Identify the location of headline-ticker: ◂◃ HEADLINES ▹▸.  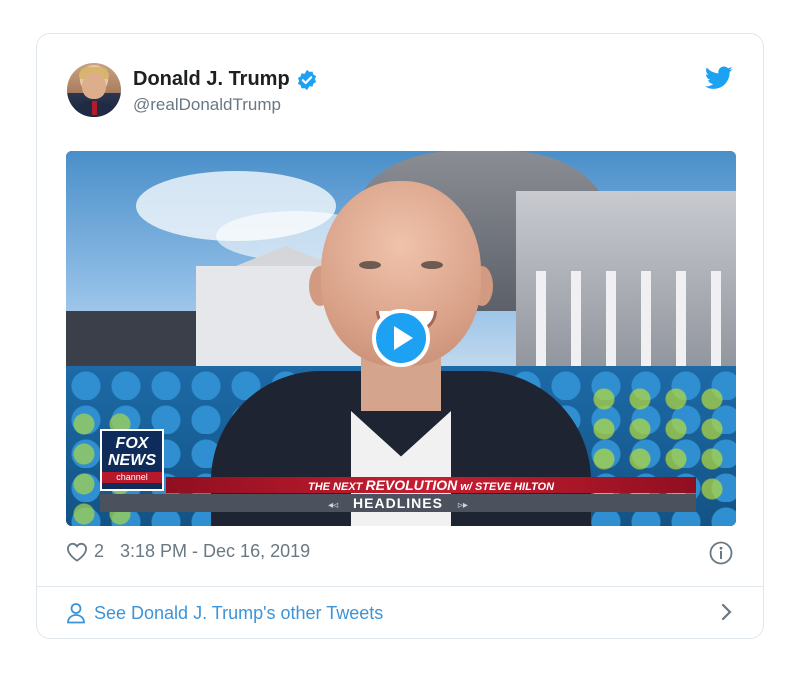
(398, 503).